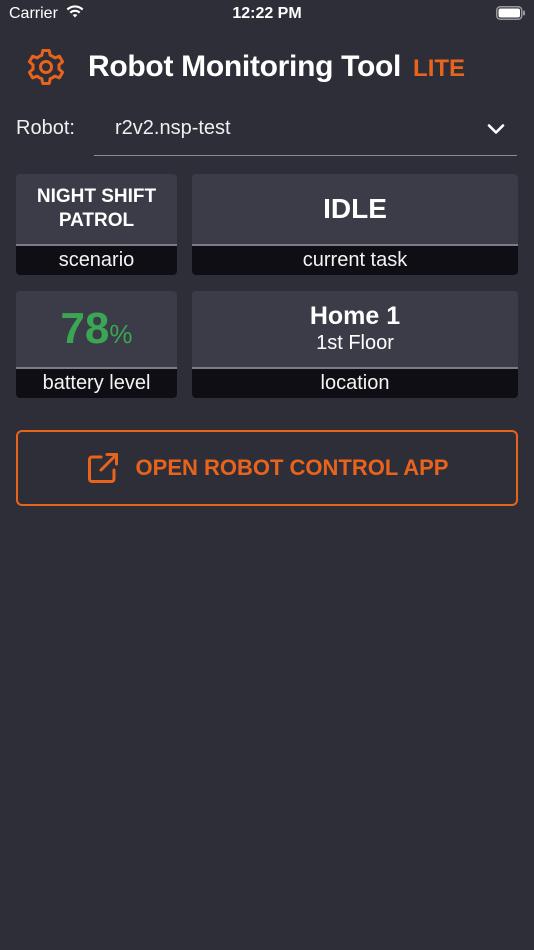  What do you see at coordinates (96, 259) in the screenshot?
I see `scenario-caption: scenario` at bounding box center [96, 259].